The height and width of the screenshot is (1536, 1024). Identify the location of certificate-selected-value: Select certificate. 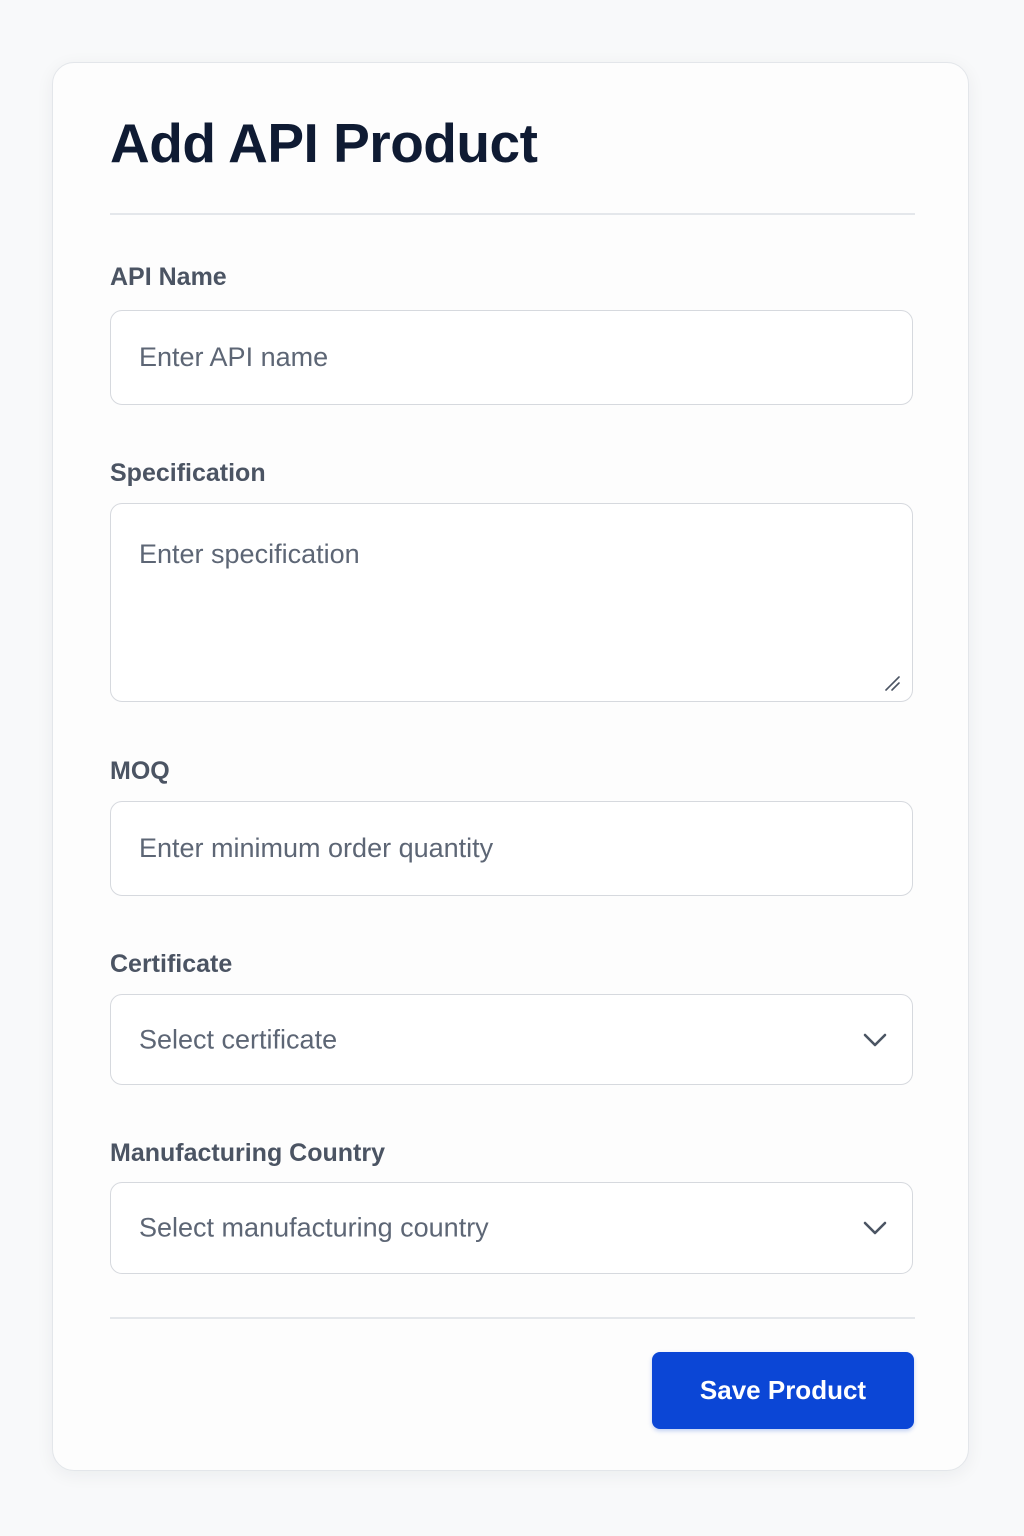
(238, 1039).